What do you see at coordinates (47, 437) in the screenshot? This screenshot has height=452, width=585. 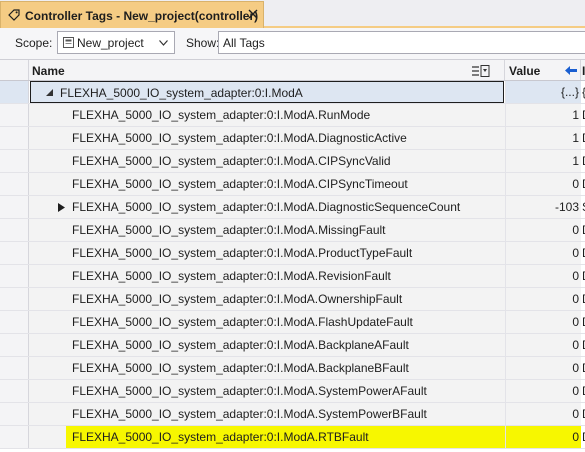 I see `indent-spacer` at bounding box center [47, 437].